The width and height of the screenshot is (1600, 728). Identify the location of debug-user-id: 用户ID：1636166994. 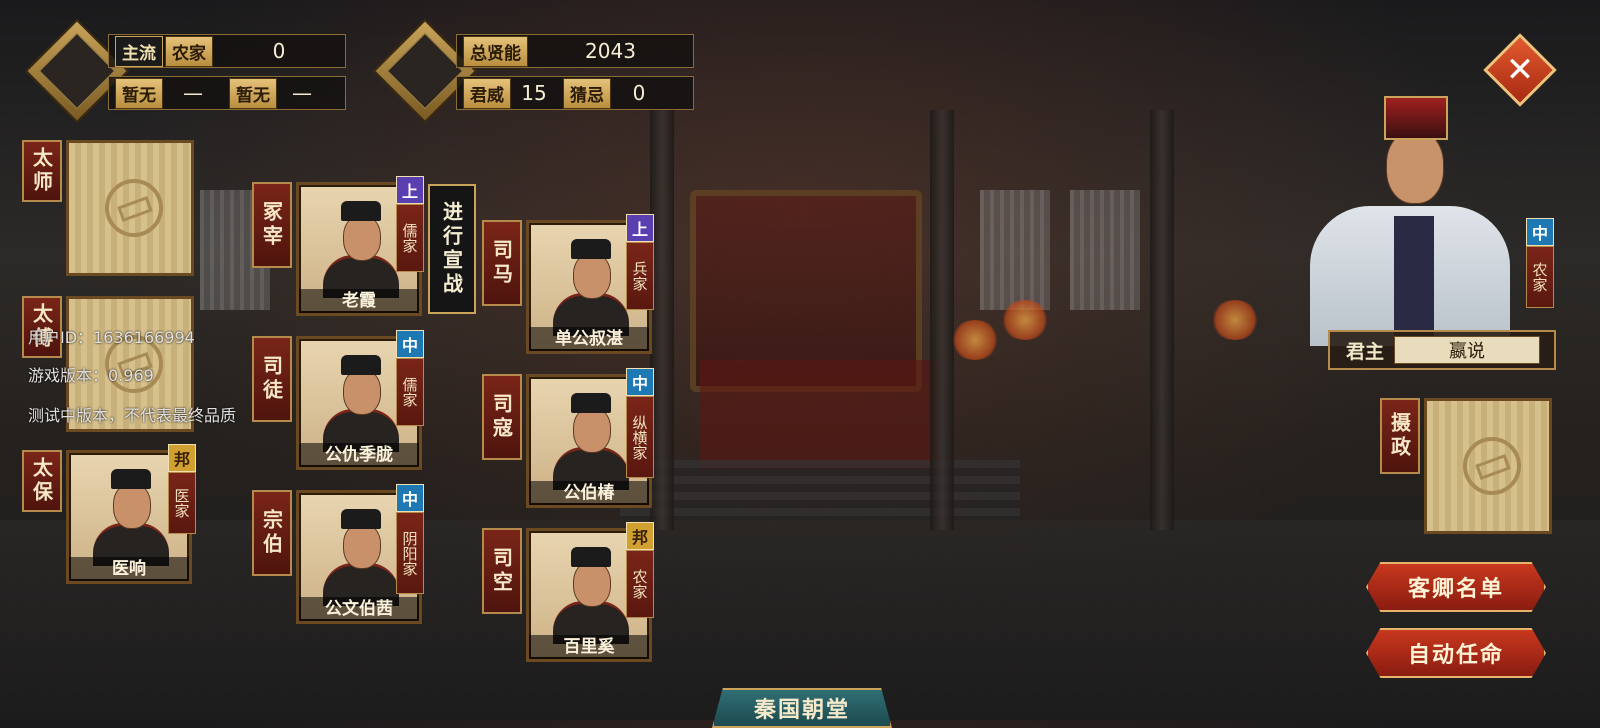
(111, 337).